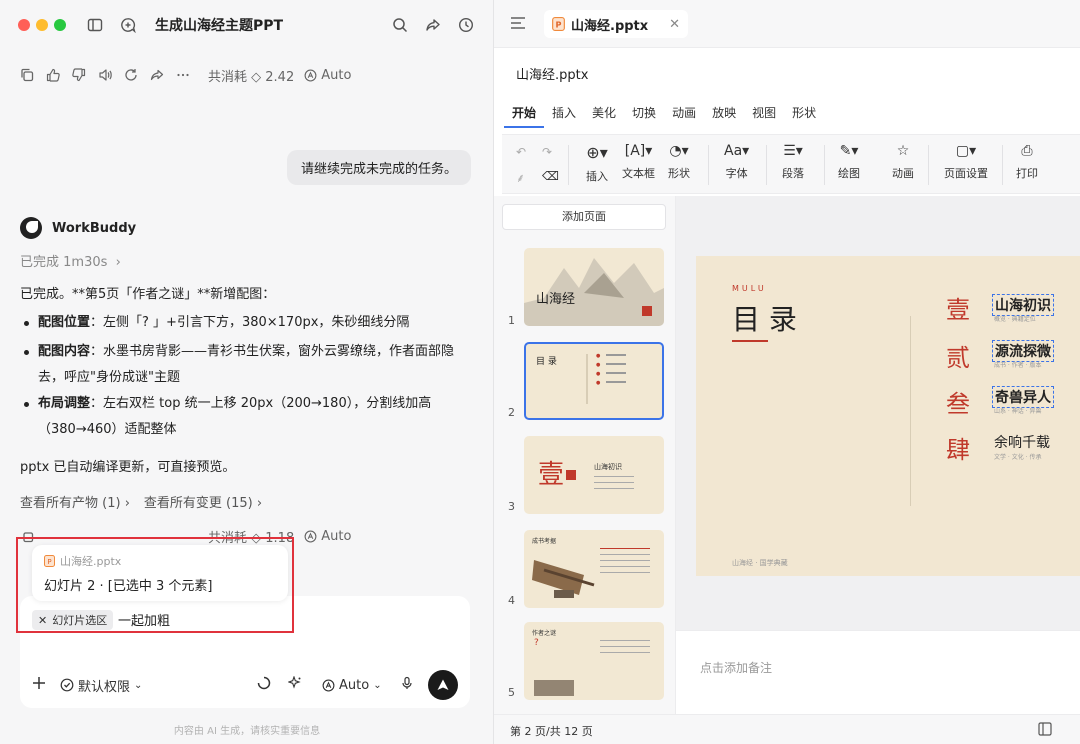 The image size is (1080, 744). Describe the element at coordinates (407, 685) in the screenshot. I see `microphone-icon` at that location.